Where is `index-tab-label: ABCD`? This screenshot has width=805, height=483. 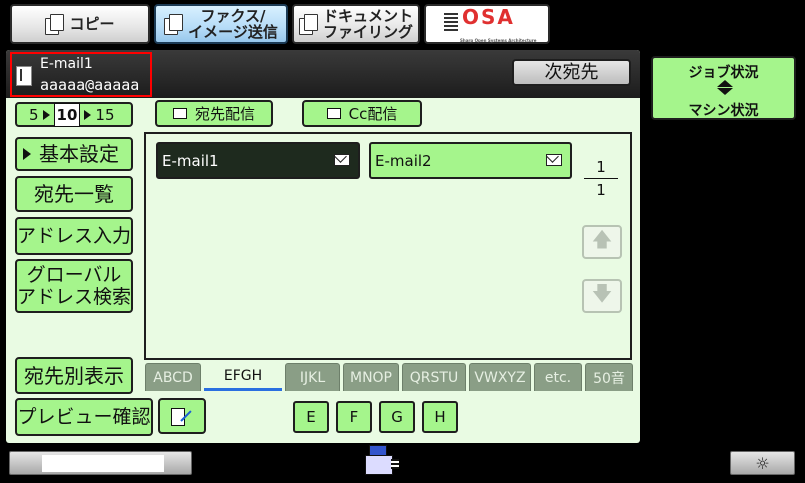 index-tab-label: ABCD is located at coordinates (173, 377).